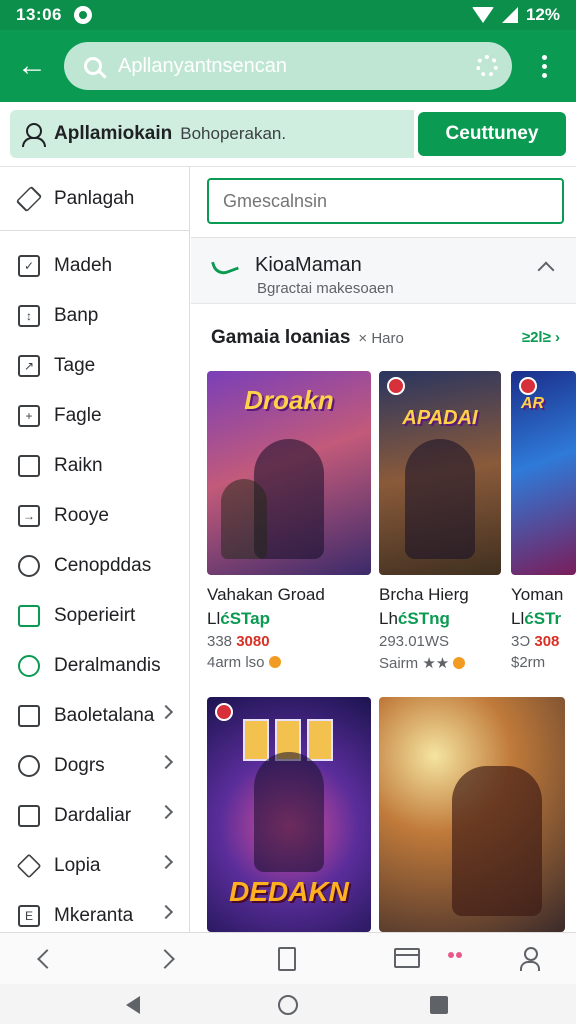 Image resolution: width=576 pixels, height=1024 pixels. What do you see at coordinates (94, 266) in the screenshot?
I see `sidebar-item: ✓ Madeh` at bounding box center [94, 266].